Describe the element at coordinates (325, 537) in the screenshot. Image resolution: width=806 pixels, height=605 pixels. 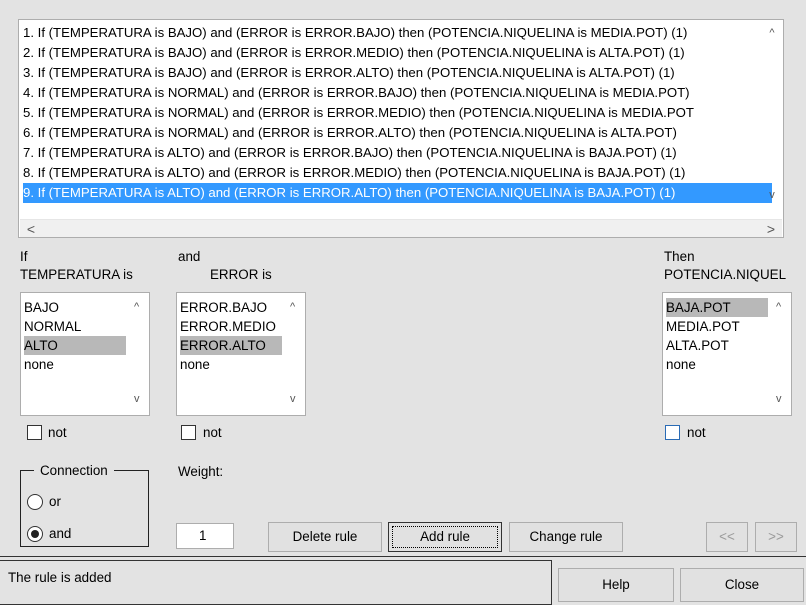
I see `delete-rule-button: Delete rule` at that location.